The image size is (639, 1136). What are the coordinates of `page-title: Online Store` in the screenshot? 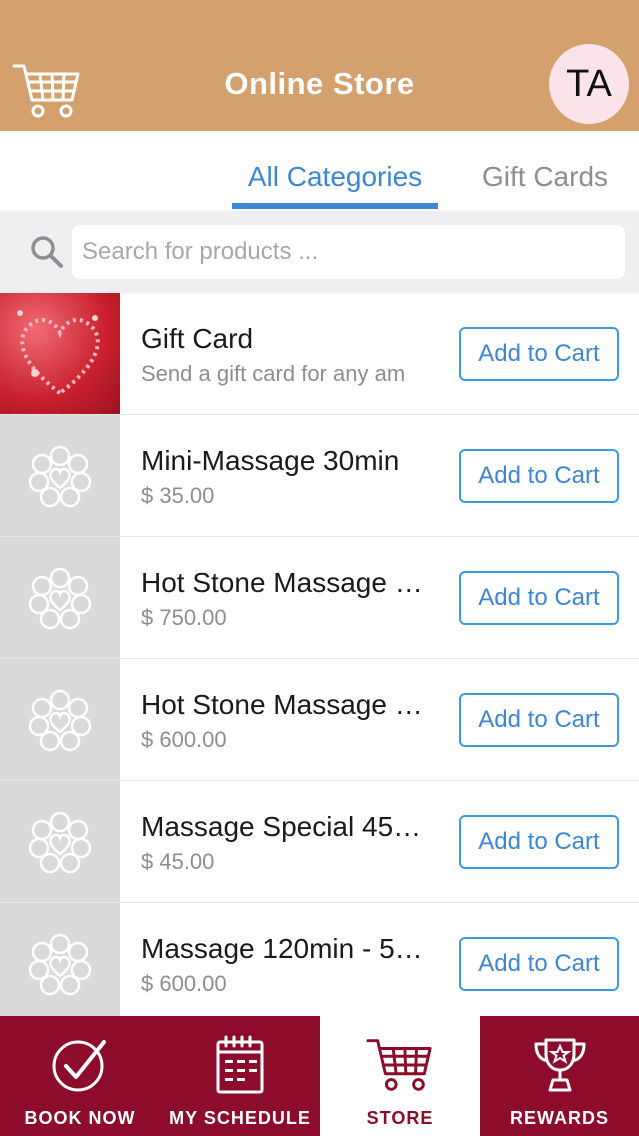 It's located at (319, 83).